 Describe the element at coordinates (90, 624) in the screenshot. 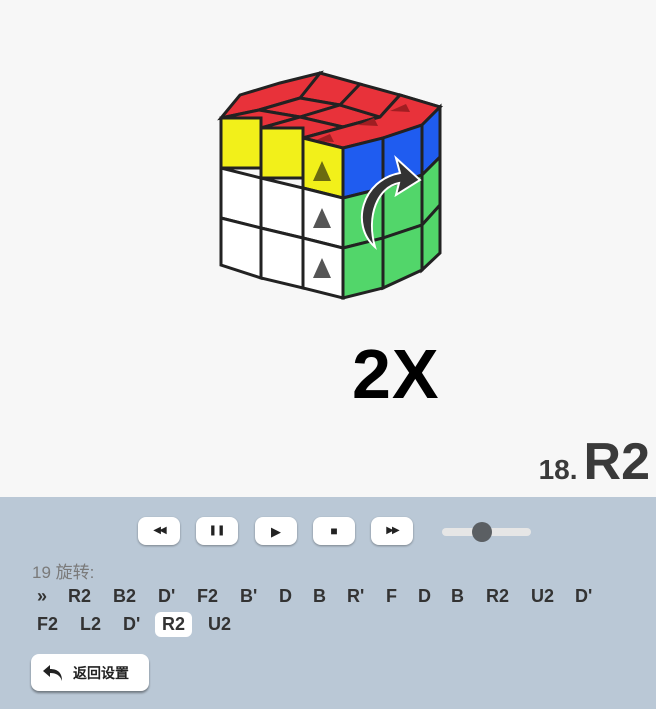

I see `move-token: L2` at that location.